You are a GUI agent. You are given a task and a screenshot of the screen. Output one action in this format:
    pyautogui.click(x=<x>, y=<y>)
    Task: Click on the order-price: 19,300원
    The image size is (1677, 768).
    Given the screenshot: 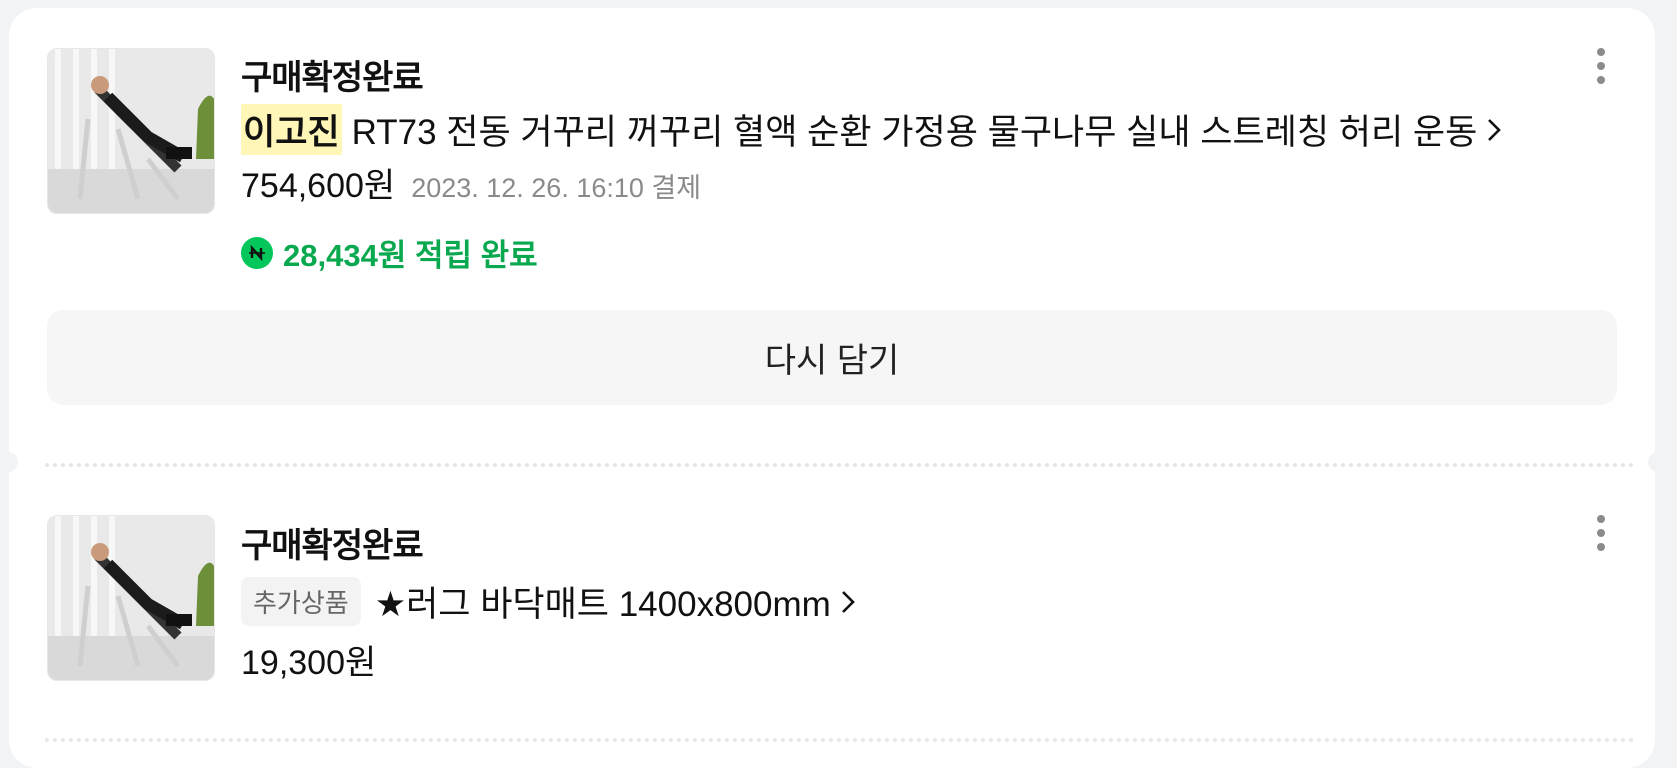 What is the action you would take?
    pyautogui.click(x=309, y=663)
    